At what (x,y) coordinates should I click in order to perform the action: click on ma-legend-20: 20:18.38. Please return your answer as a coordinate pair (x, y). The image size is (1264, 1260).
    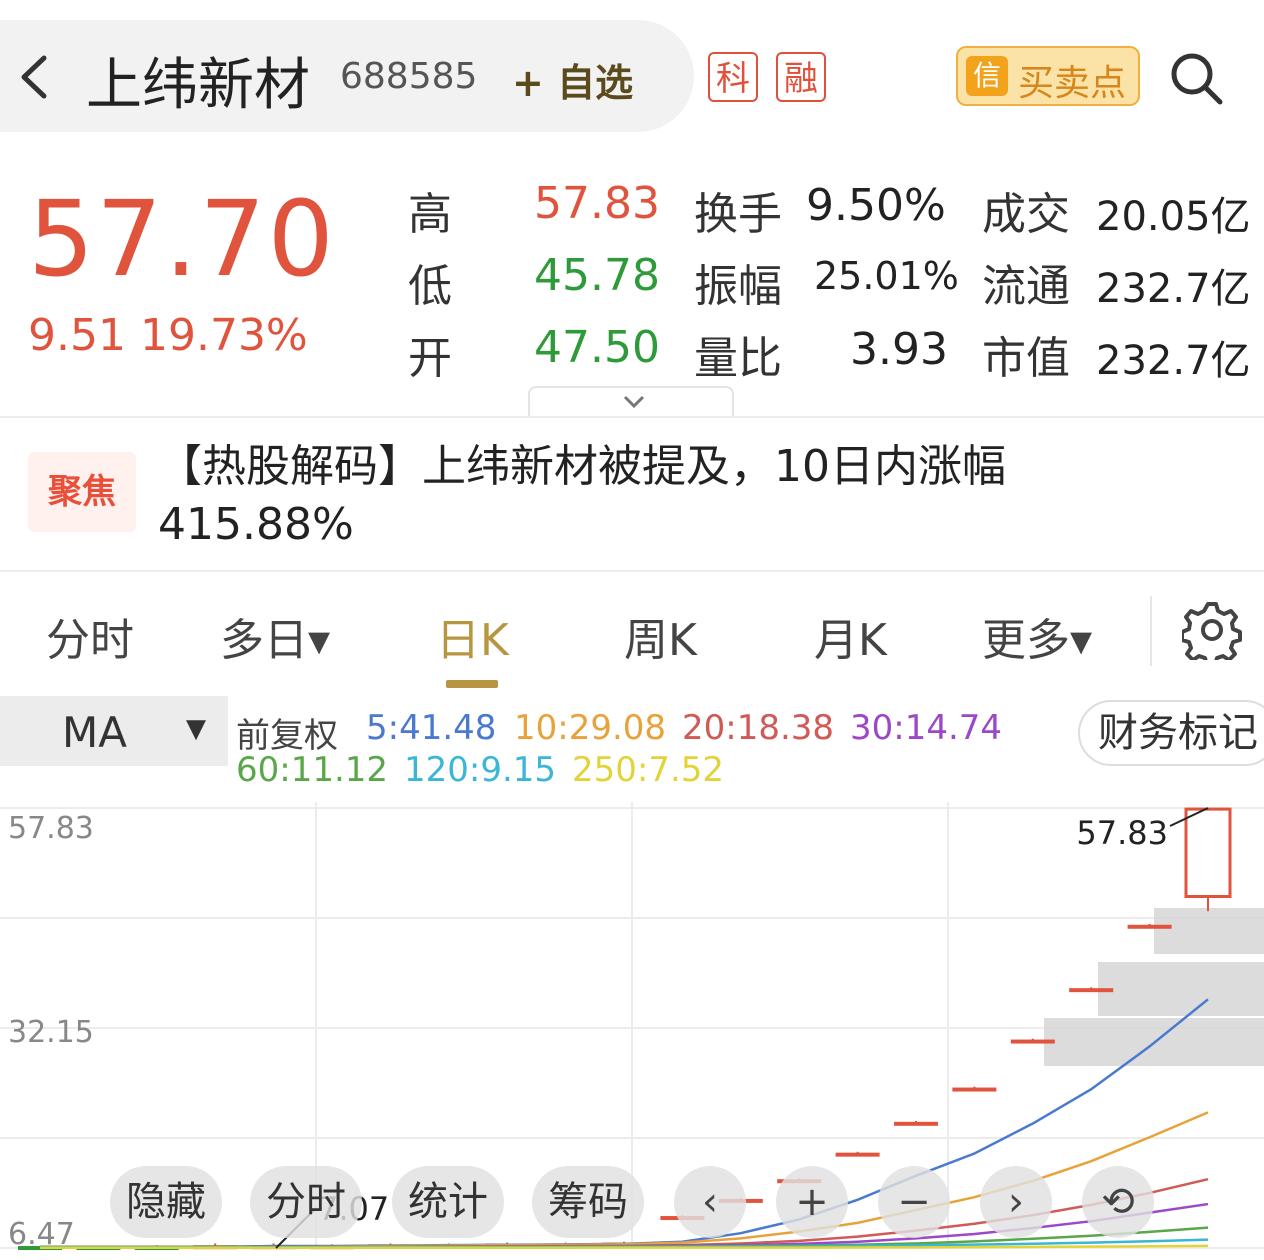
    Looking at the image, I should click on (758, 728).